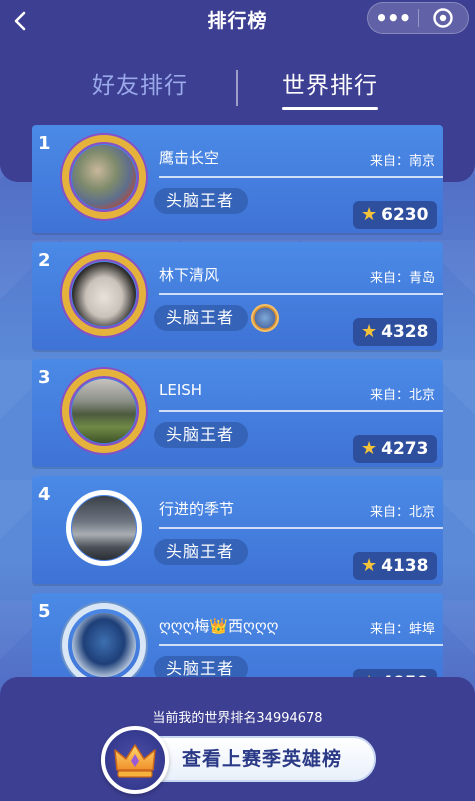 The height and width of the screenshot is (801, 475). I want to click on more-icon: •••, so click(393, 18).